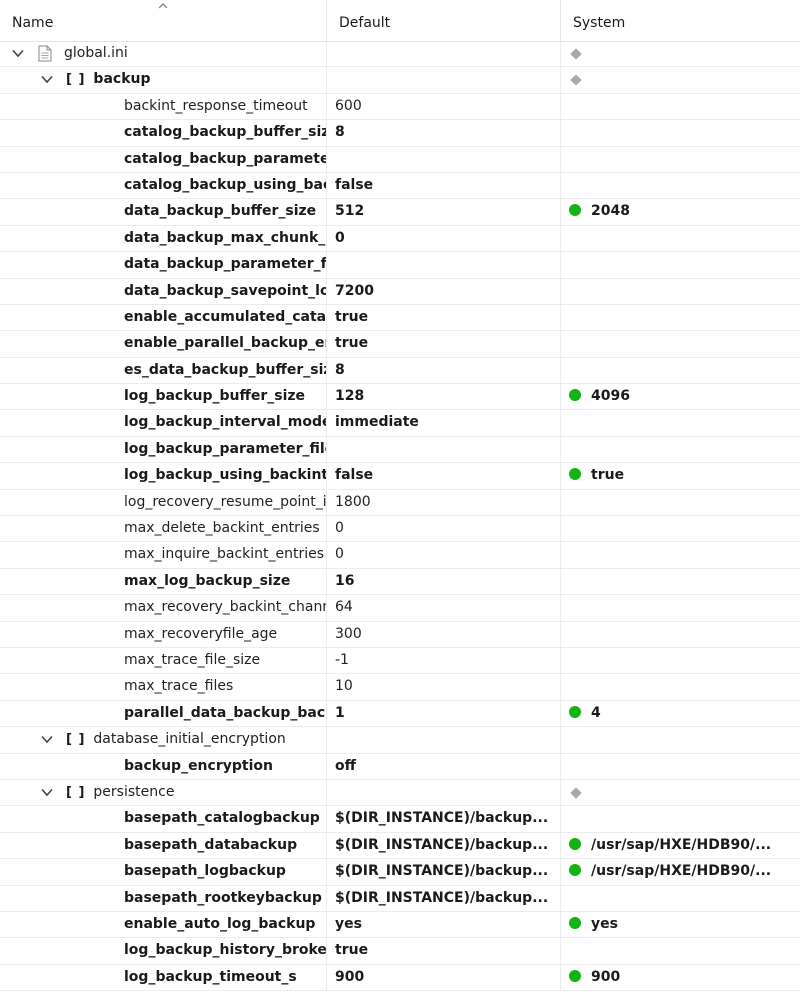 This screenshot has height=992, width=800. What do you see at coordinates (444, 713) in the screenshot?
I see `default-value: 1` at bounding box center [444, 713].